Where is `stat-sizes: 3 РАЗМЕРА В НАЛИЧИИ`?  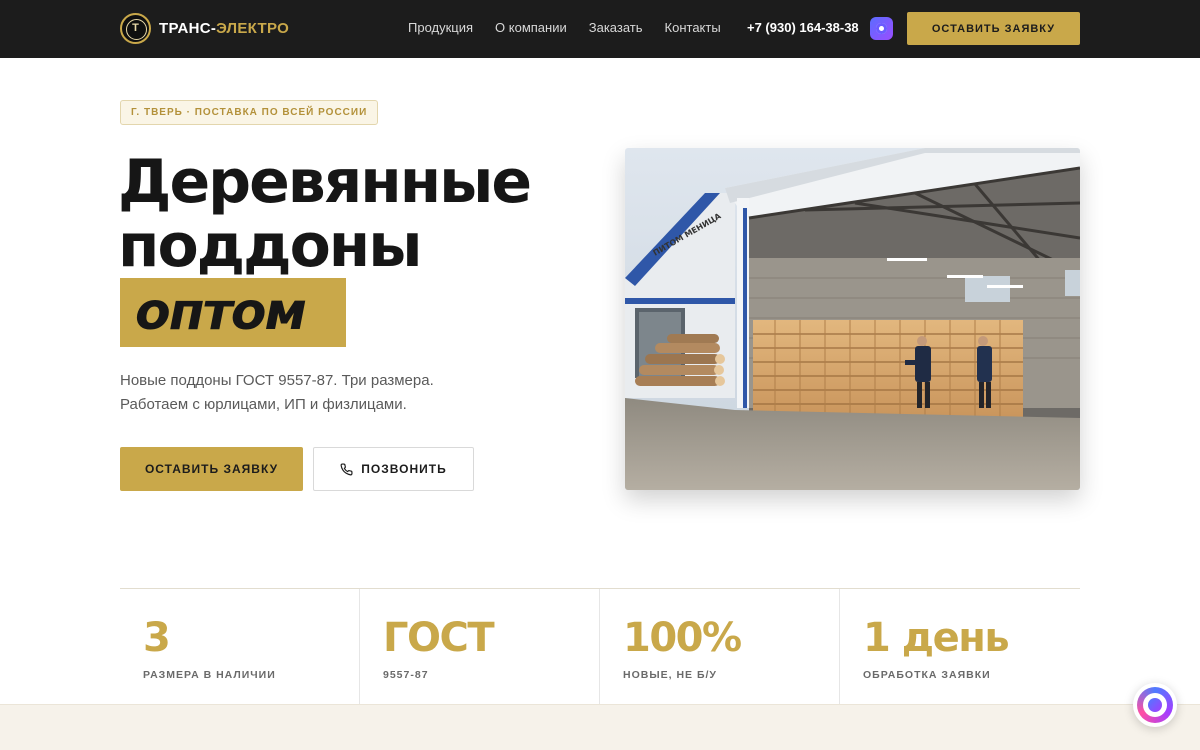
stat-sizes: 3 РАЗМЕРА В НАЛИЧИИ is located at coordinates (240, 647).